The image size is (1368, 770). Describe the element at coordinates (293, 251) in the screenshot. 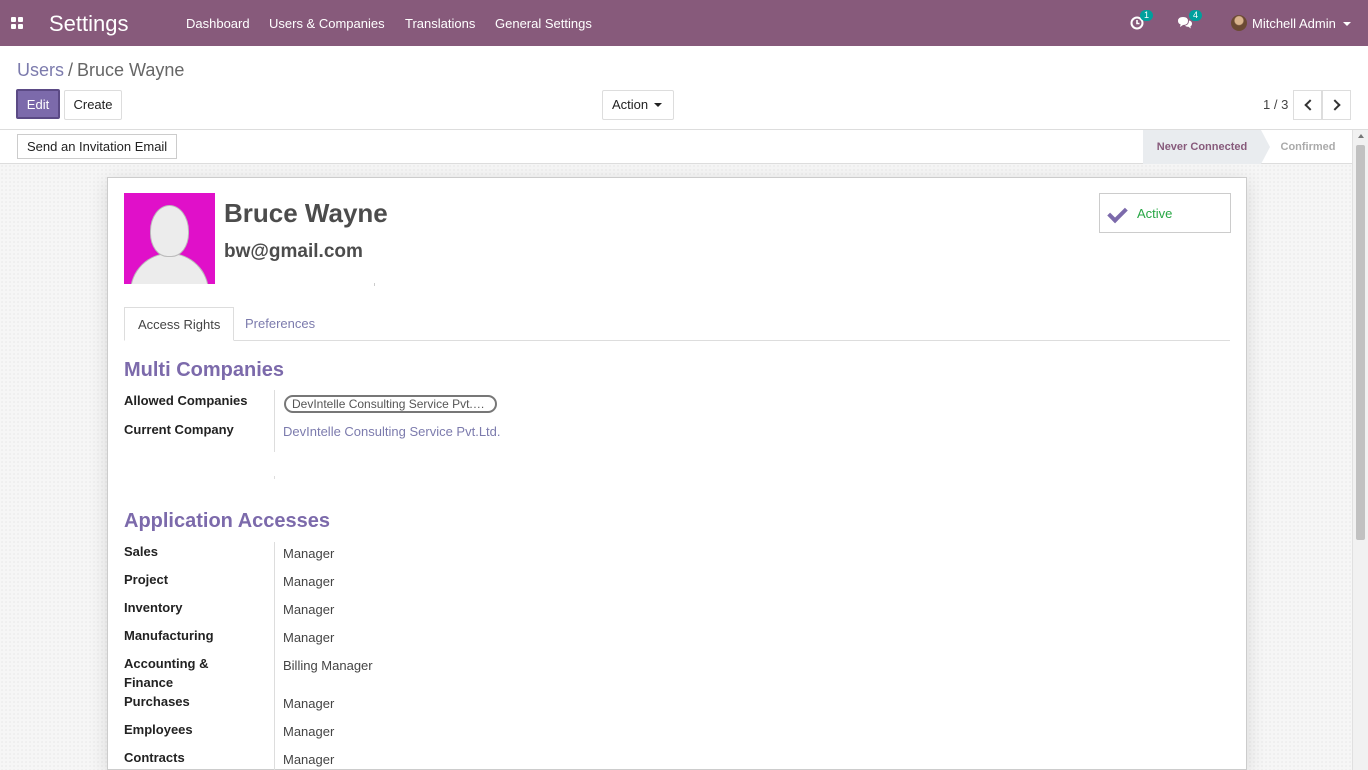

I see `user-login-email: bw@gmail.com` at that location.